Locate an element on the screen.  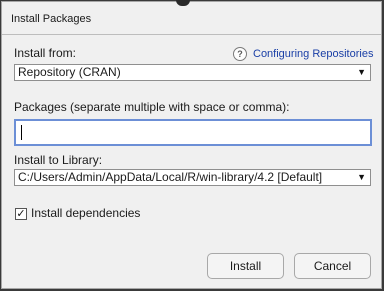
install-from-label: Install from: is located at coordinates (45, 53).